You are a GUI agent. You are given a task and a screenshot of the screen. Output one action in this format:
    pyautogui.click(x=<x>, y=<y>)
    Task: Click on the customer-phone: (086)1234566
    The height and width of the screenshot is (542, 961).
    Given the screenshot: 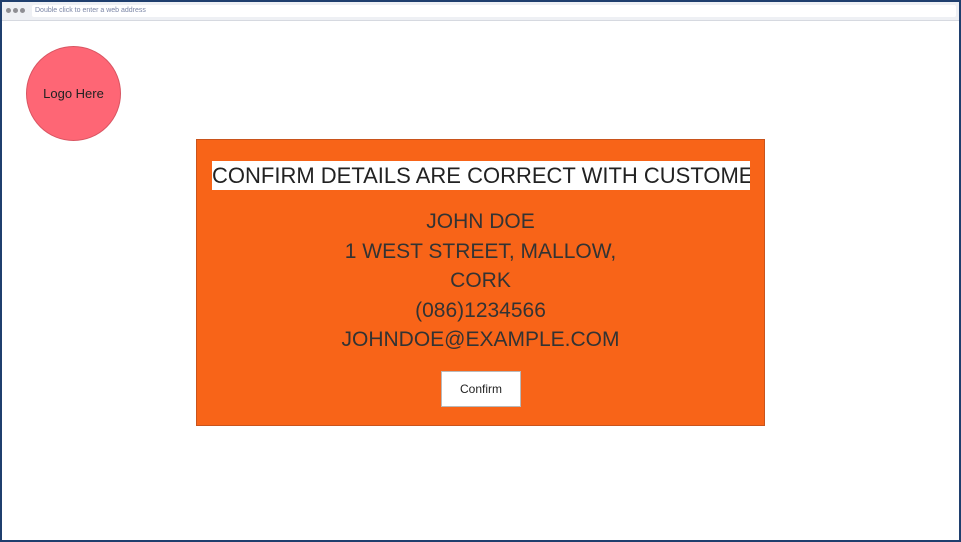 What is the action you would take?
    pyautogui.click(x=480, y=310)
    